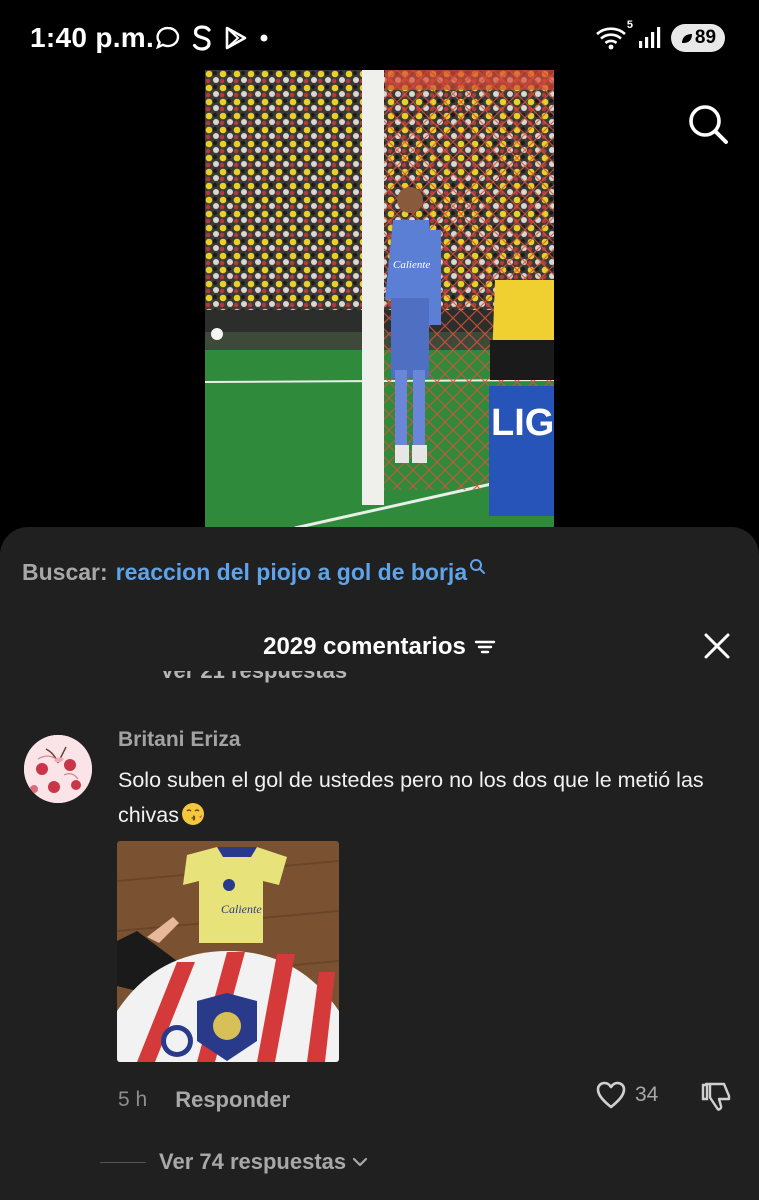 The height and width of the screenshot is (1200, 759). I want to click on close-icon, so click(717, 646).